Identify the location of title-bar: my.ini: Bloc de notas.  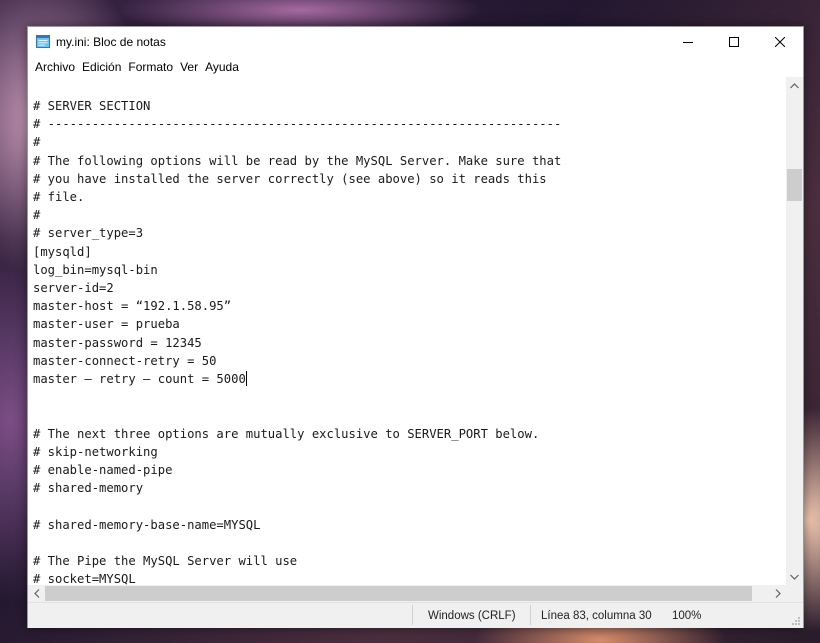
(415, 42).